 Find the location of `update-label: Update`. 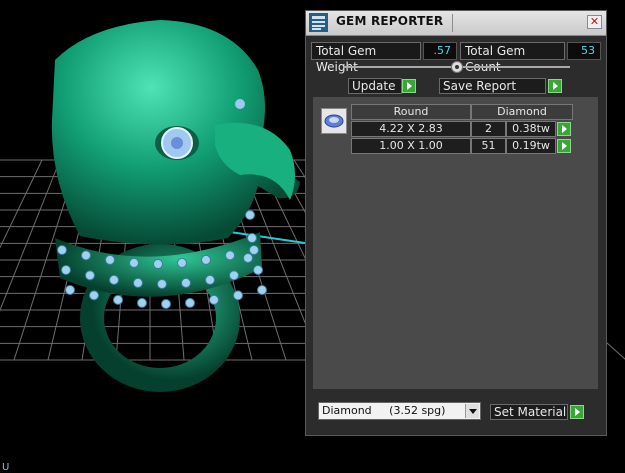

update-label: Update is located at coordinates (374, 86).